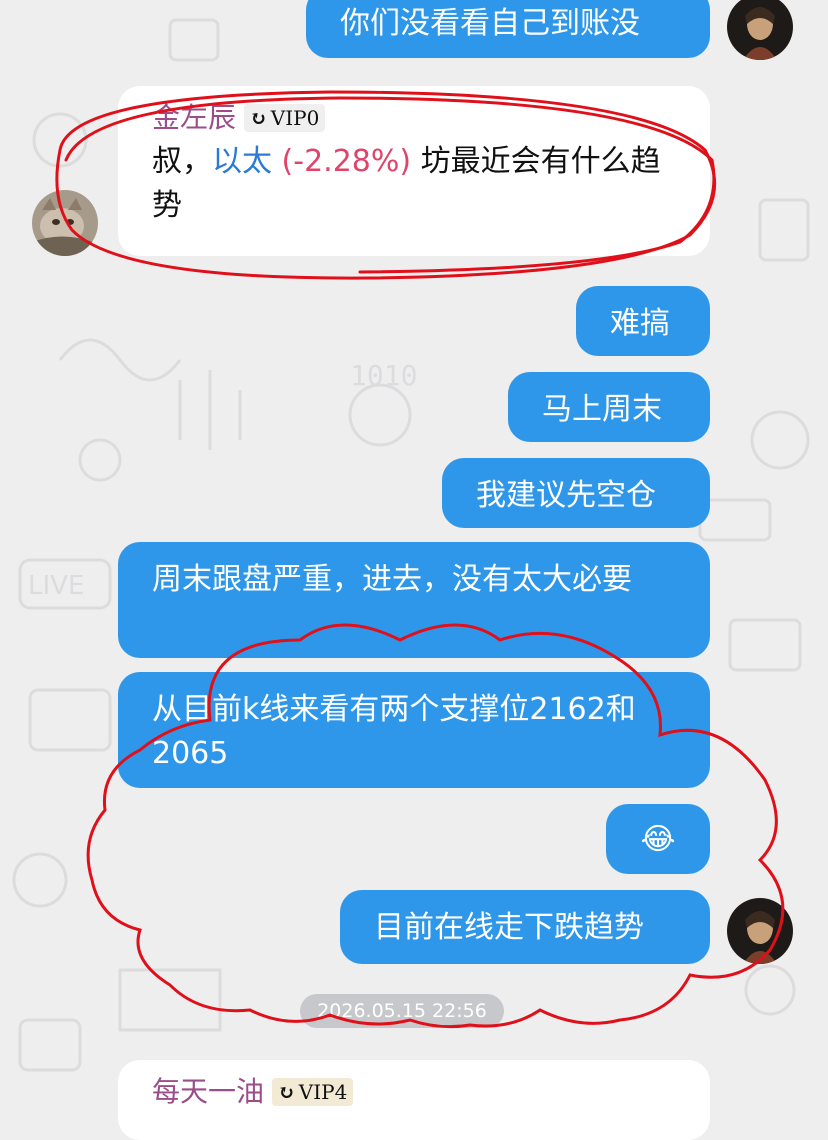 The width and height of the screenshot is (828, 1140). What do you see at coordinates (566, 495) in the screenshot?
I see `message-text: 我建议先空仓` at bounding box center [566, 495].